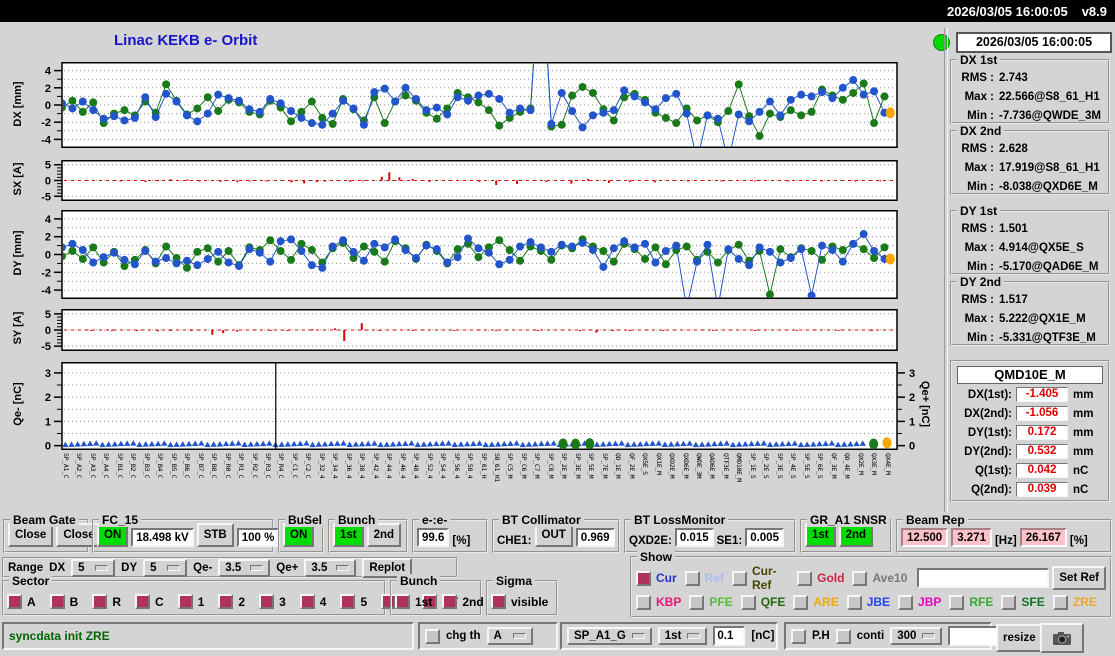 Image resolution: width=1115 pixels, height=656 pixels. I want to click on free-input, so click(975, 636).